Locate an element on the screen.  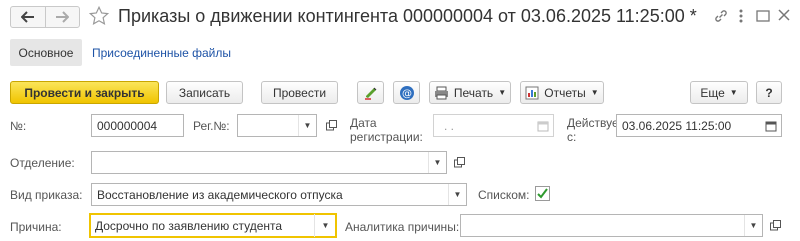
reason-analytics-open-button is located at coordinates (775, 225).